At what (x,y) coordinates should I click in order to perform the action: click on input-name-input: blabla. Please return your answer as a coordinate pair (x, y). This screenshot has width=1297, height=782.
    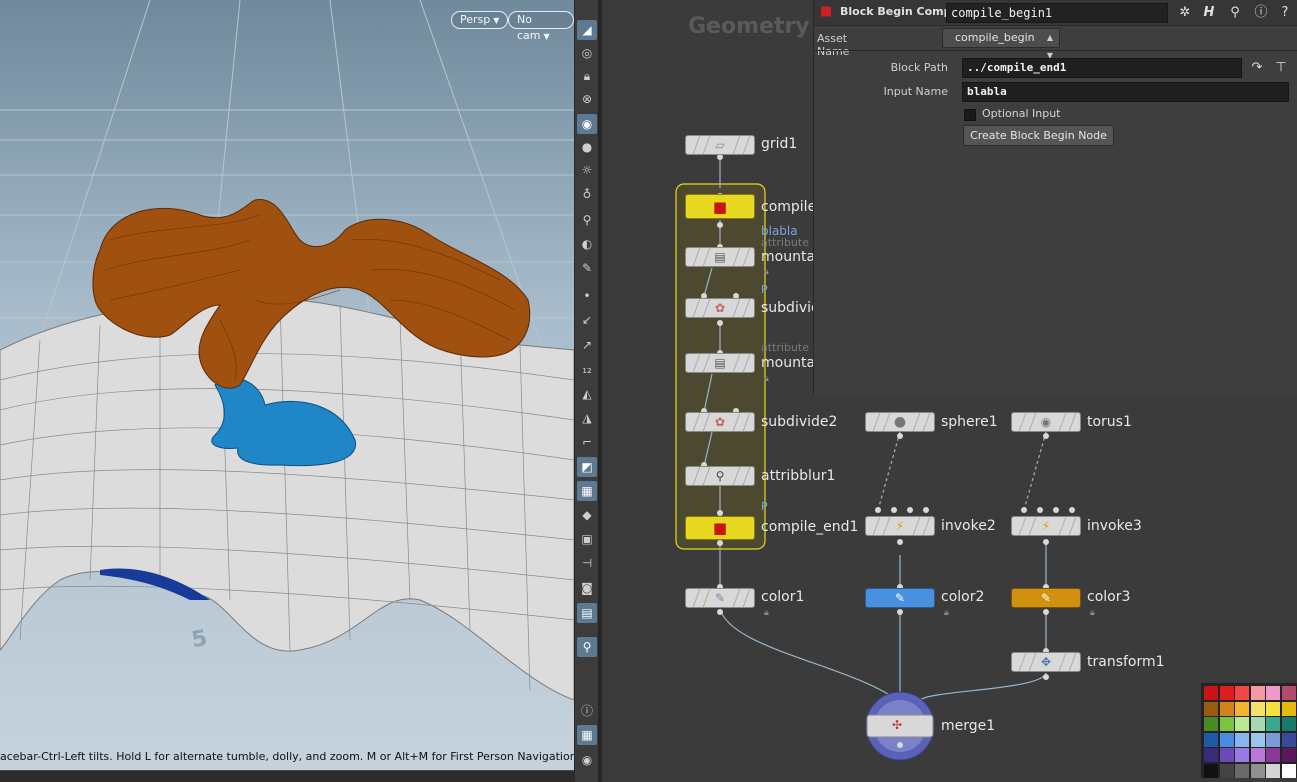
    Looking at the image, I should click on (1125, 92).